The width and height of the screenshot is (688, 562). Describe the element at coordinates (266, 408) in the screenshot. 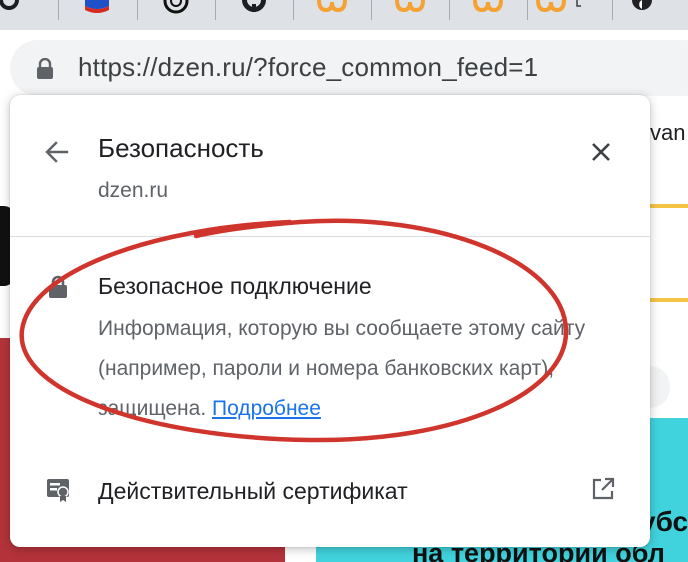

I see `learn-more-link: Подробнее` at that location.